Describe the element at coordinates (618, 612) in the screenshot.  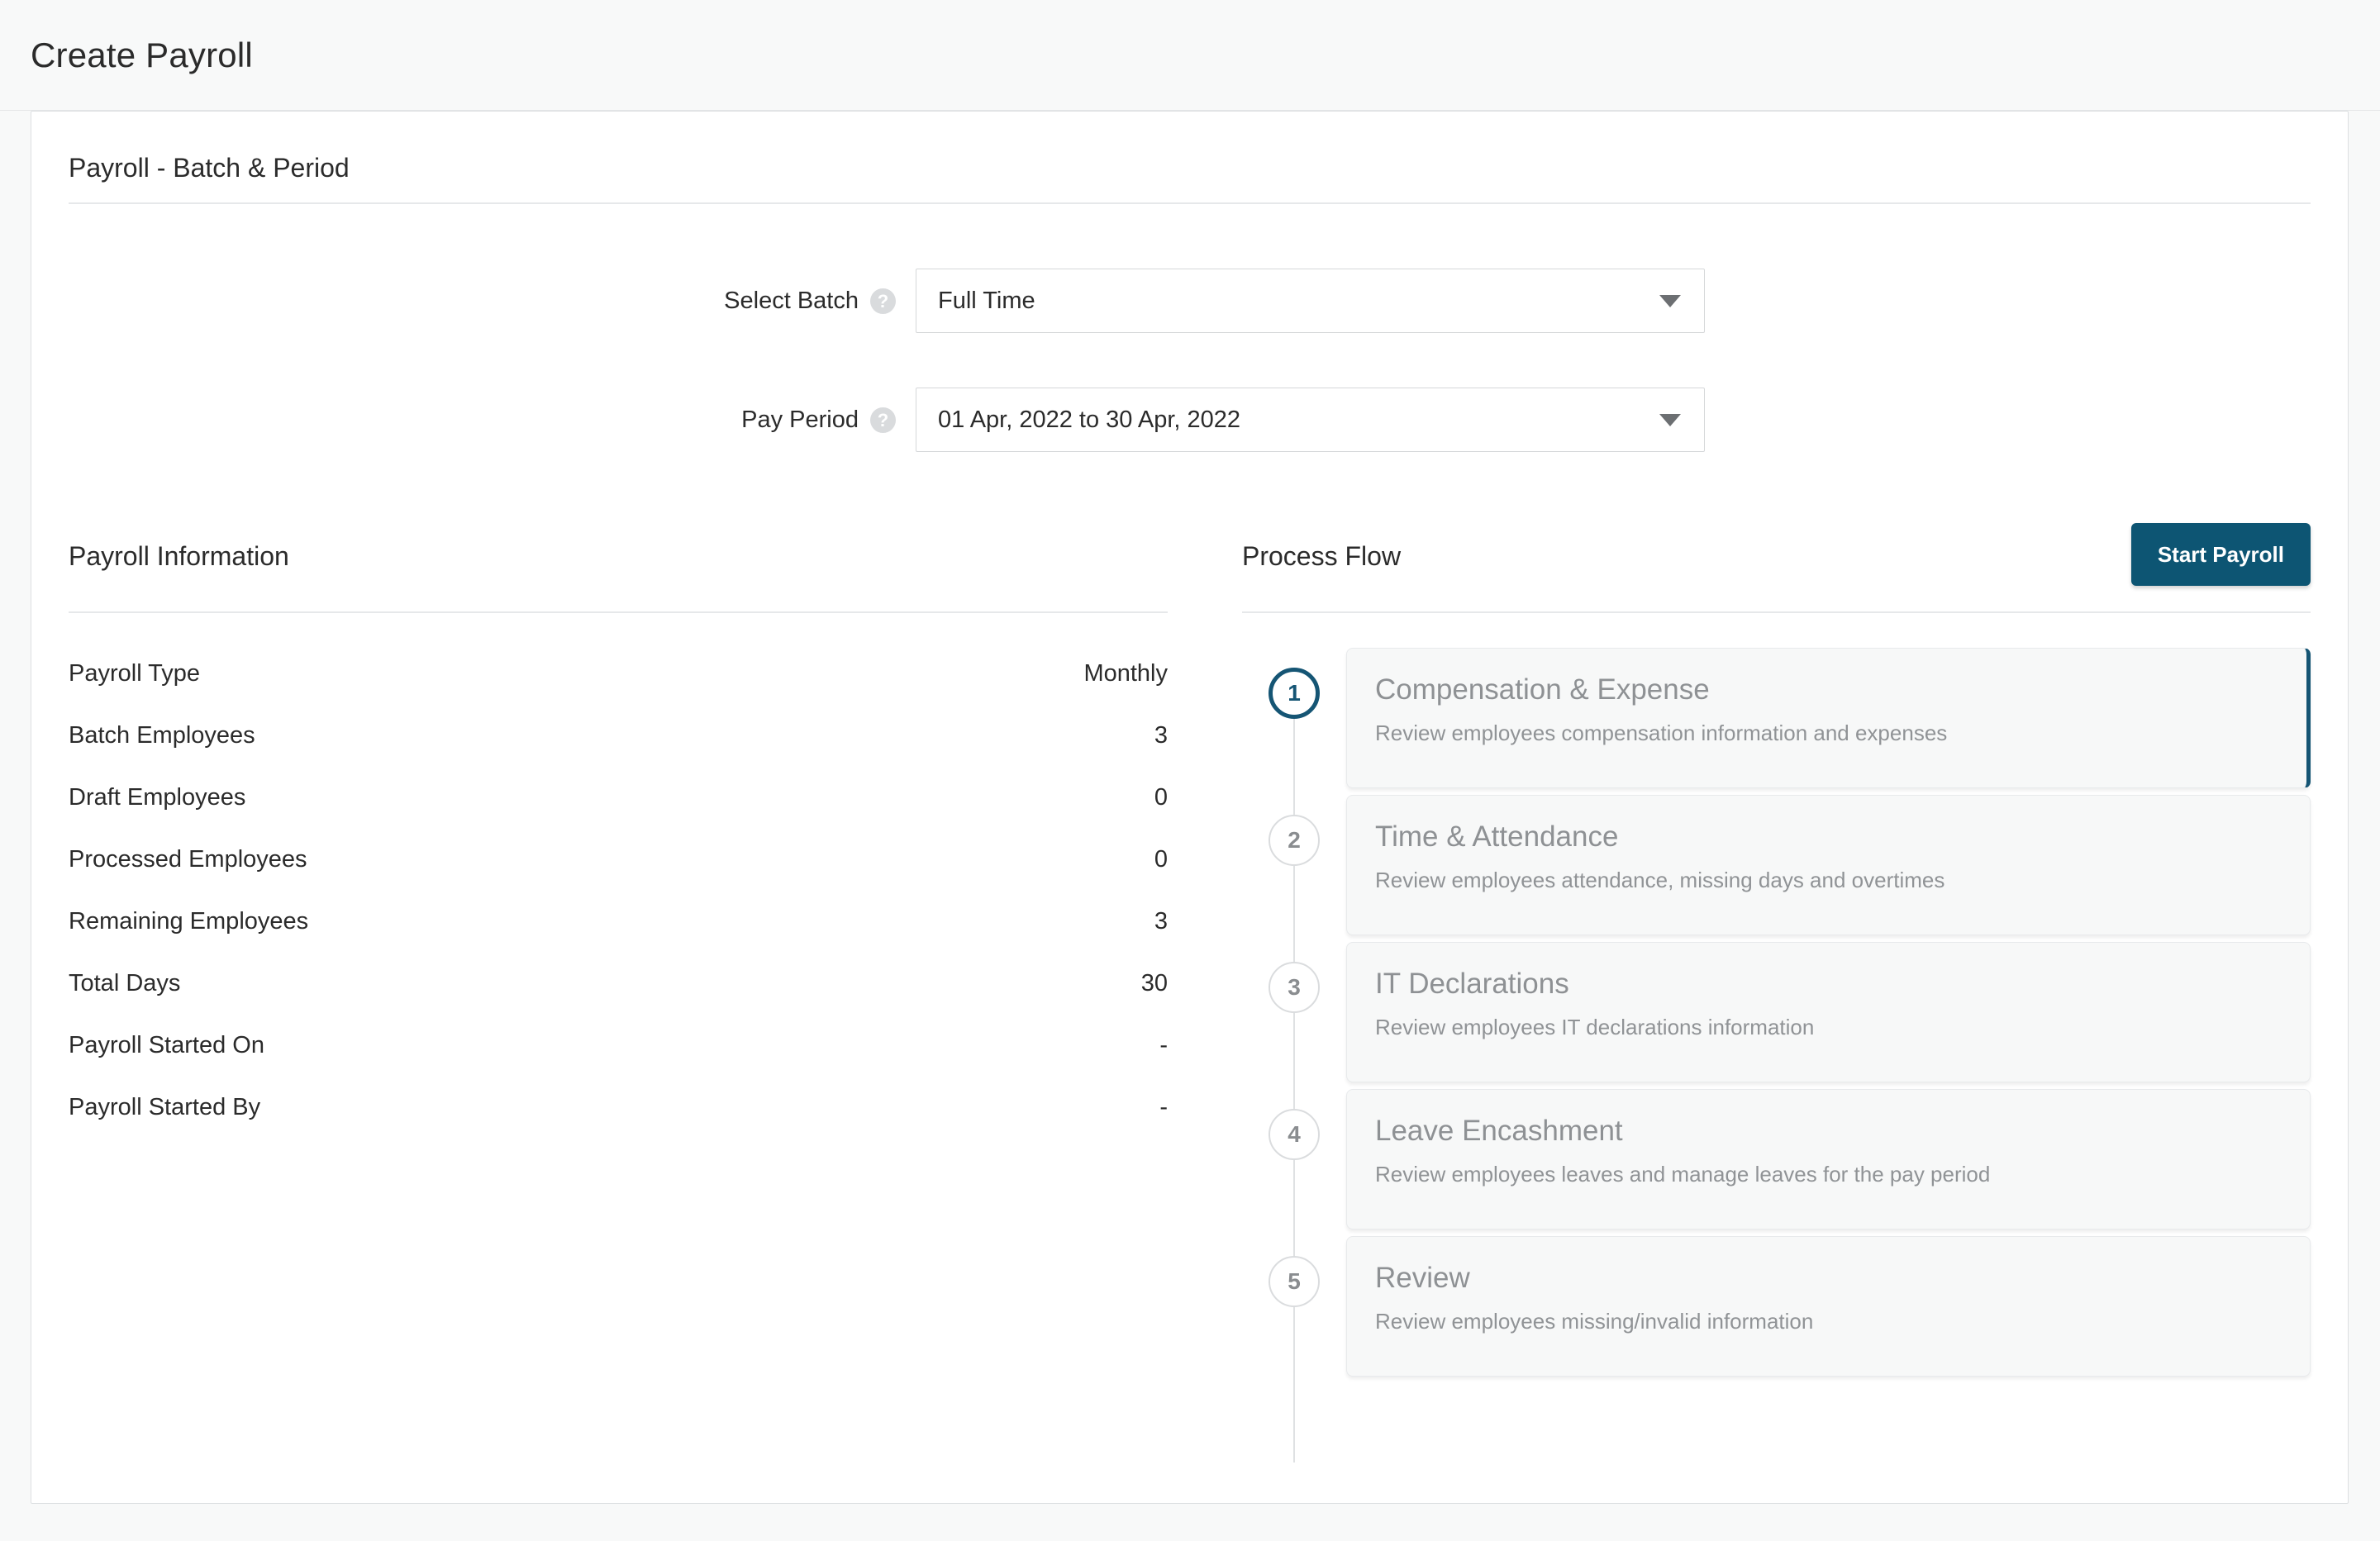
I see `payroll-information-divider` at that location.